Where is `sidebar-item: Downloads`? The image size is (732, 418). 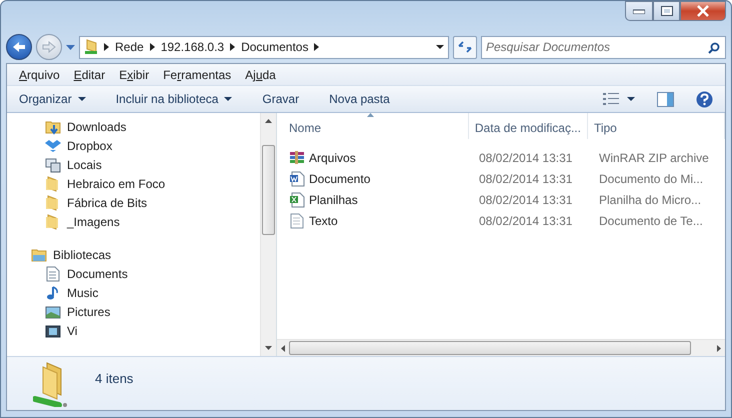
sidebar-item: Downloads is located at coordinates (133, 126).